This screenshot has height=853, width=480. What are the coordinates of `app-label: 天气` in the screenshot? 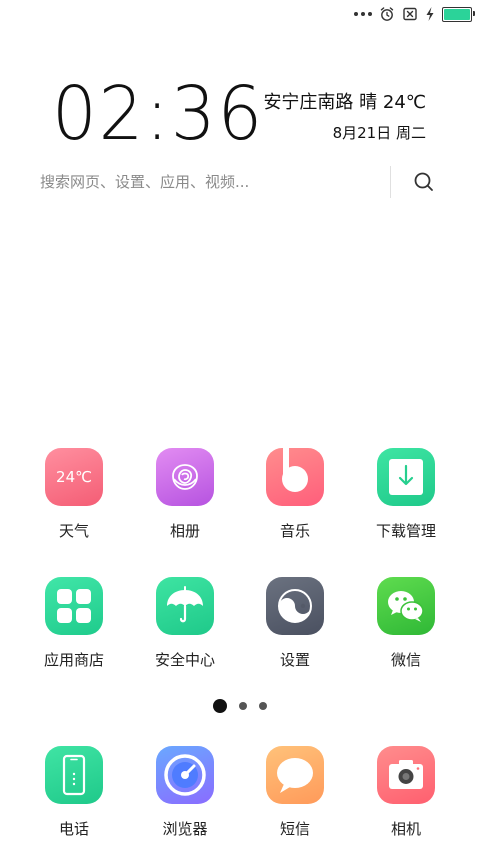 It's located at (73, 531).